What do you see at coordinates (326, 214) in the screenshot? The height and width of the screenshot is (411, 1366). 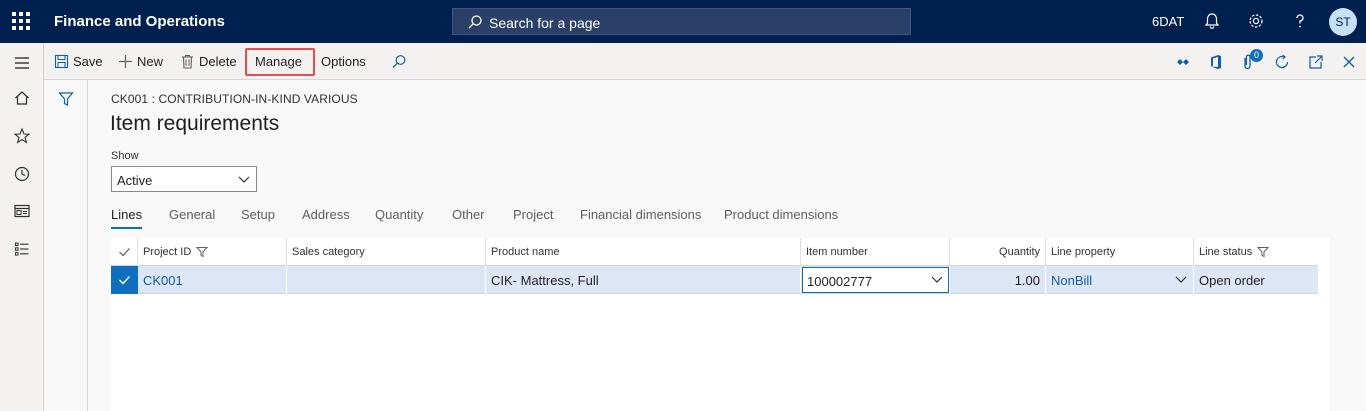 I see `tab-address: Address` at bounding box center [326, 214].